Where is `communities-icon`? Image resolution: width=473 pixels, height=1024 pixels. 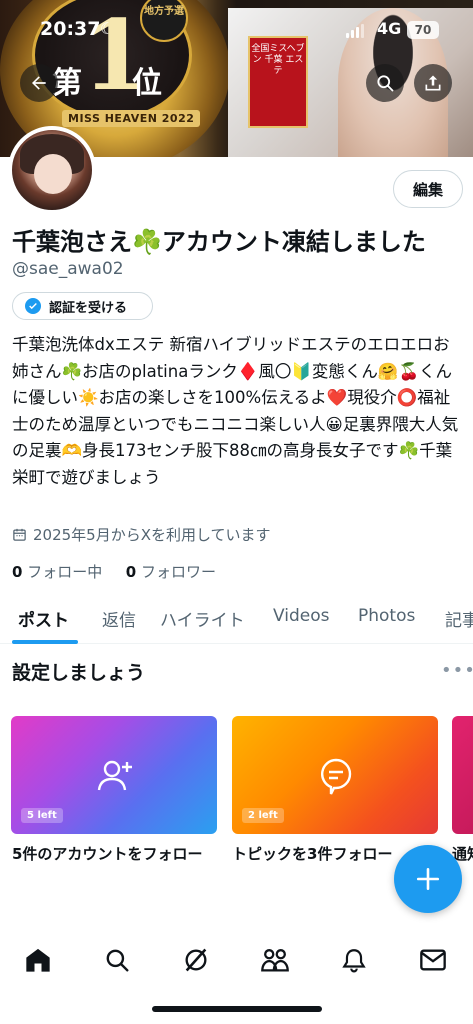 communities-icon is located at coordinates (275, 960).